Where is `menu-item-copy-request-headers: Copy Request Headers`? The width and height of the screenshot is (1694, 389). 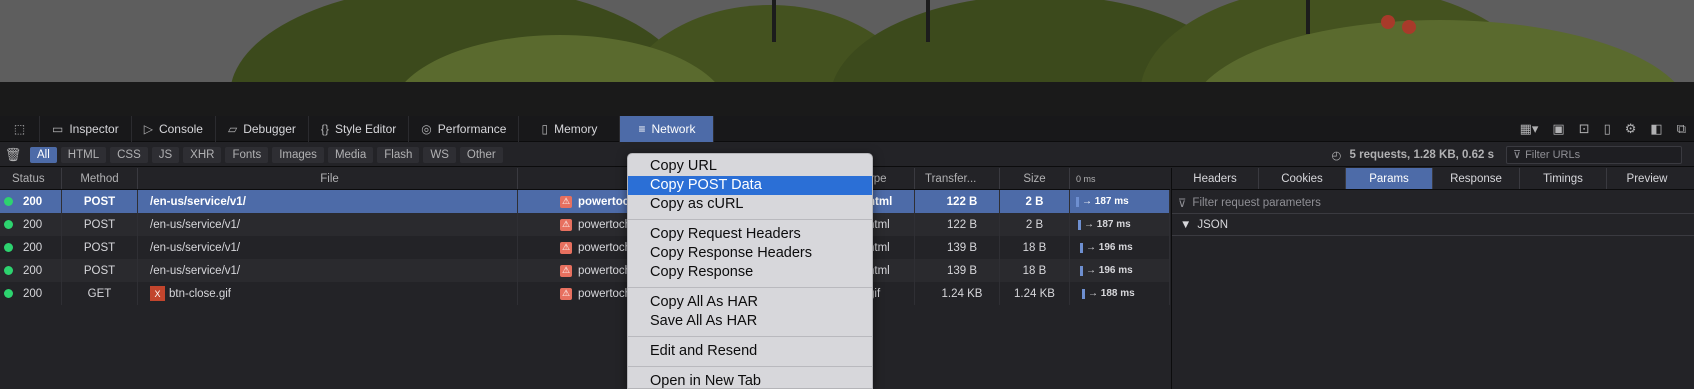
menu-item-copy-request-headers: Copy Request Headers is located at coordinates (750, 234).